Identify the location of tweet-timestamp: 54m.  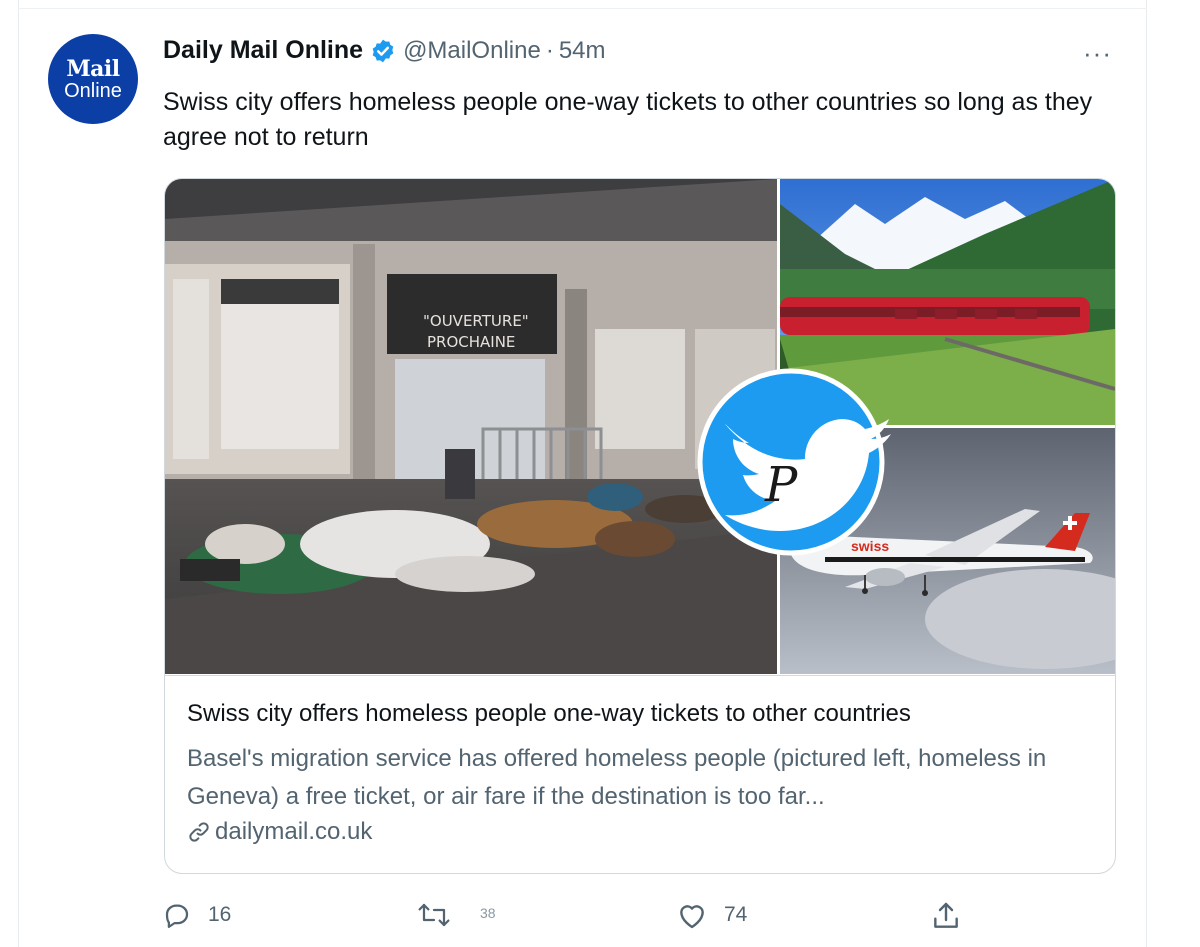
(582, 51).